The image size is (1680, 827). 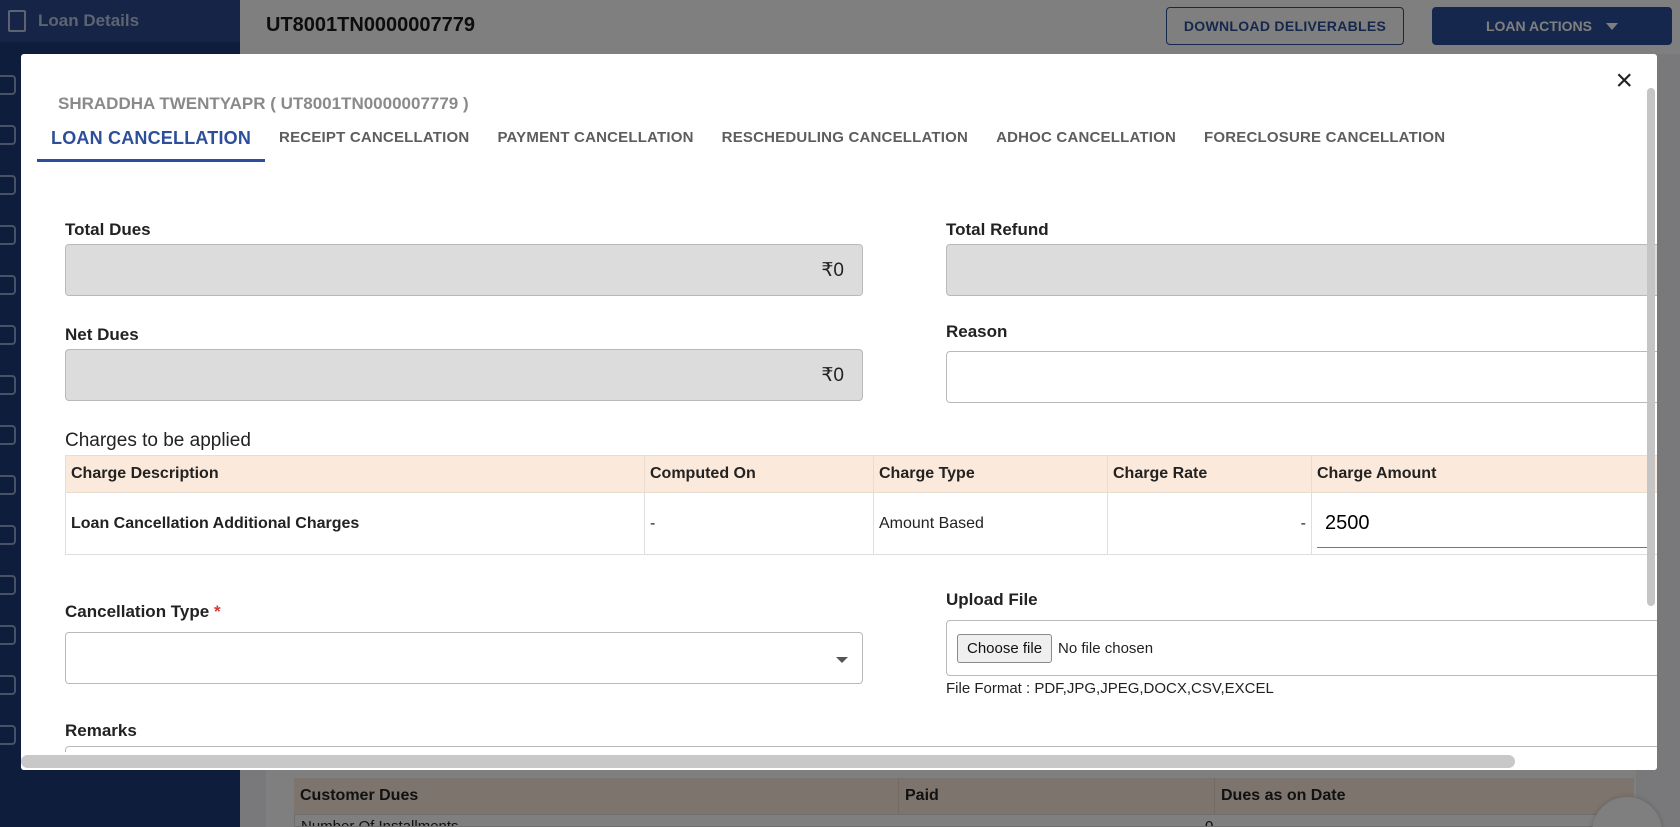 I want to click on upload-file-field: Choose file No file chosen, so click(x=1301, y=648).